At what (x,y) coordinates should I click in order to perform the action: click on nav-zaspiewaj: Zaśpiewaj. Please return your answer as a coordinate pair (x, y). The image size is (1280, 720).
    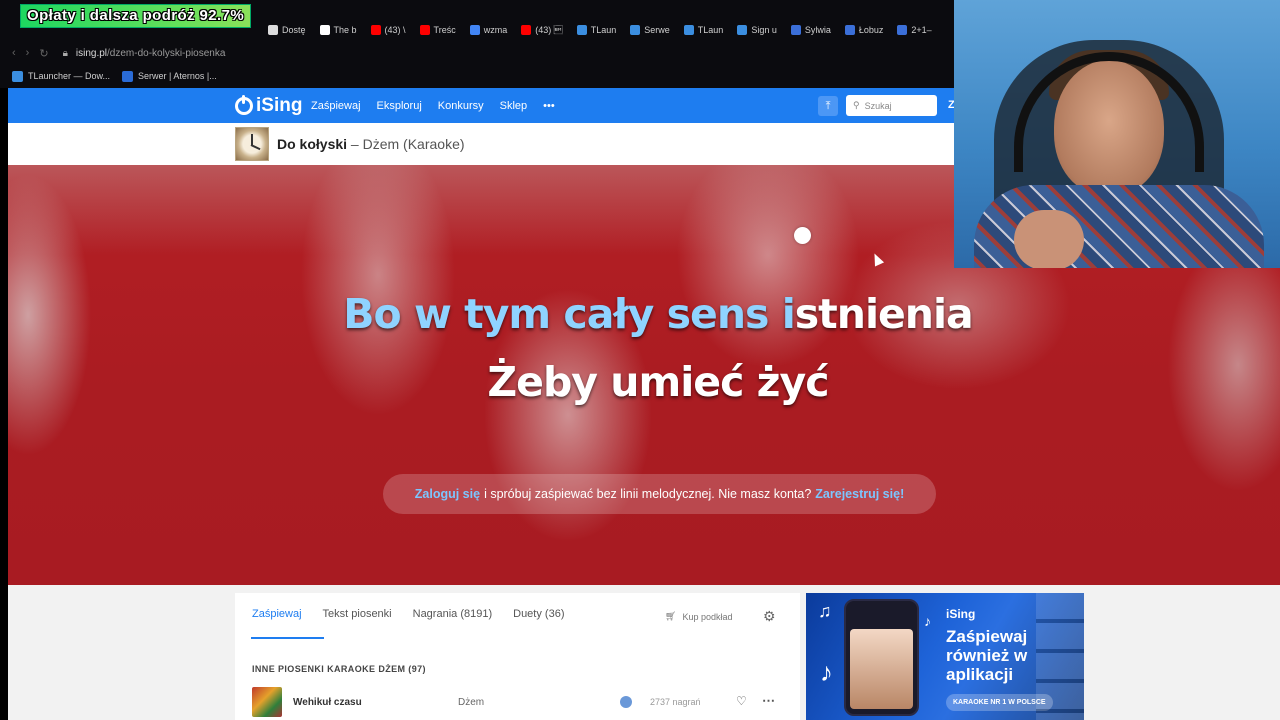
    Looking at the image, I should click on (336, 106).